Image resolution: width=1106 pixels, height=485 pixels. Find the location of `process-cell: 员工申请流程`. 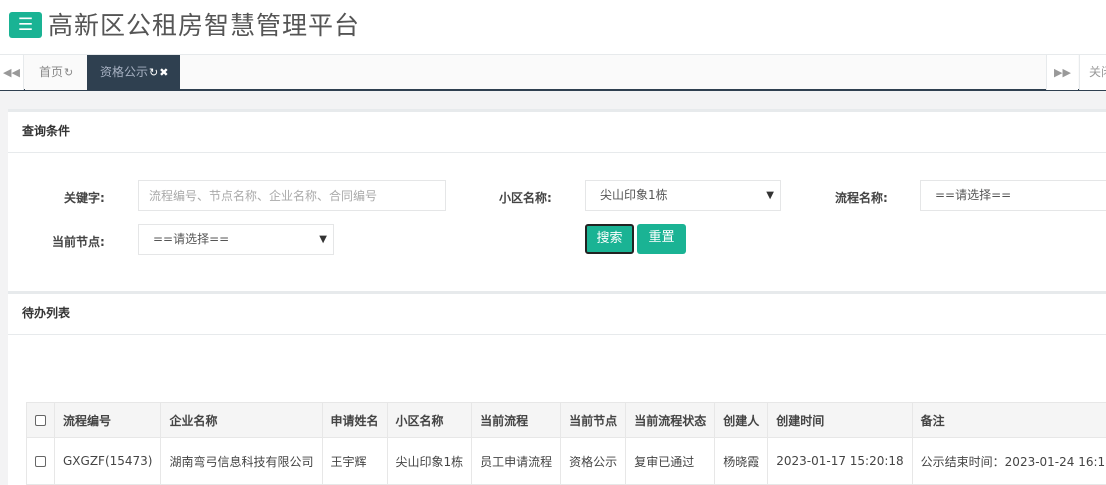

process-cell: 员工申请流程 is located at coordinates (516, 461).